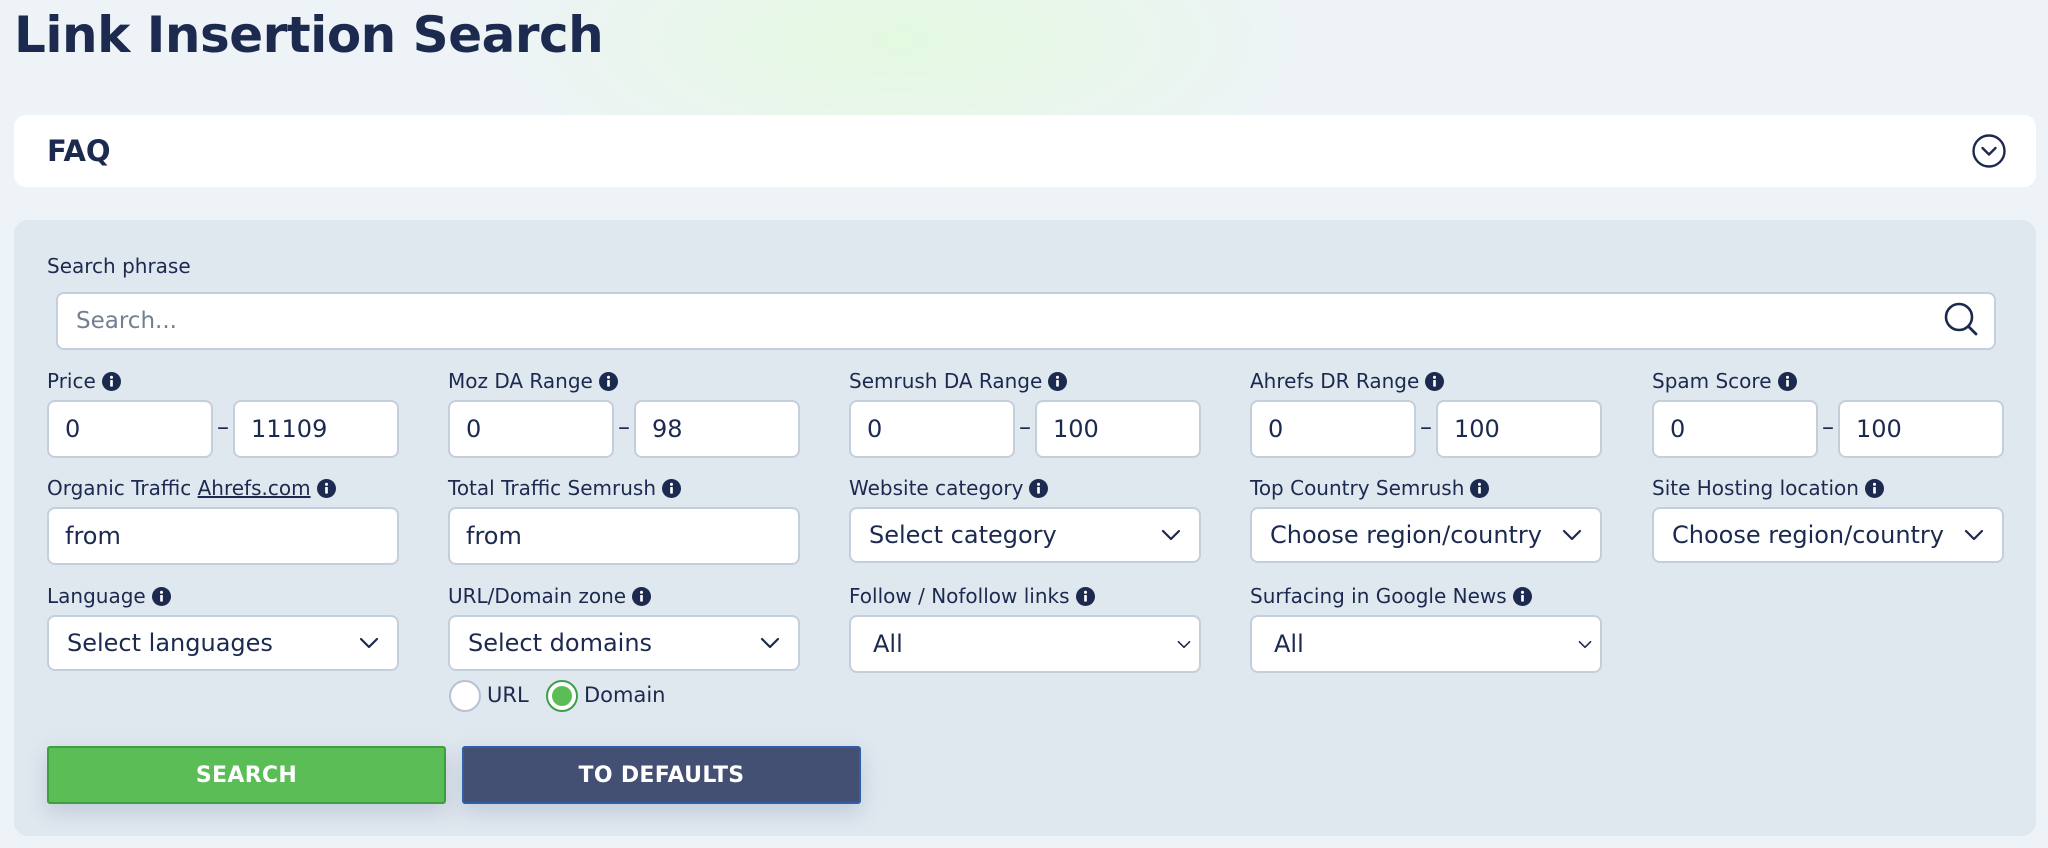 Image resolution: width=2048 pixels, height=848 pixels. Describe the element at coordinates (246, 775) in the screenshot. I see `search-button: SEARCH` at that location.